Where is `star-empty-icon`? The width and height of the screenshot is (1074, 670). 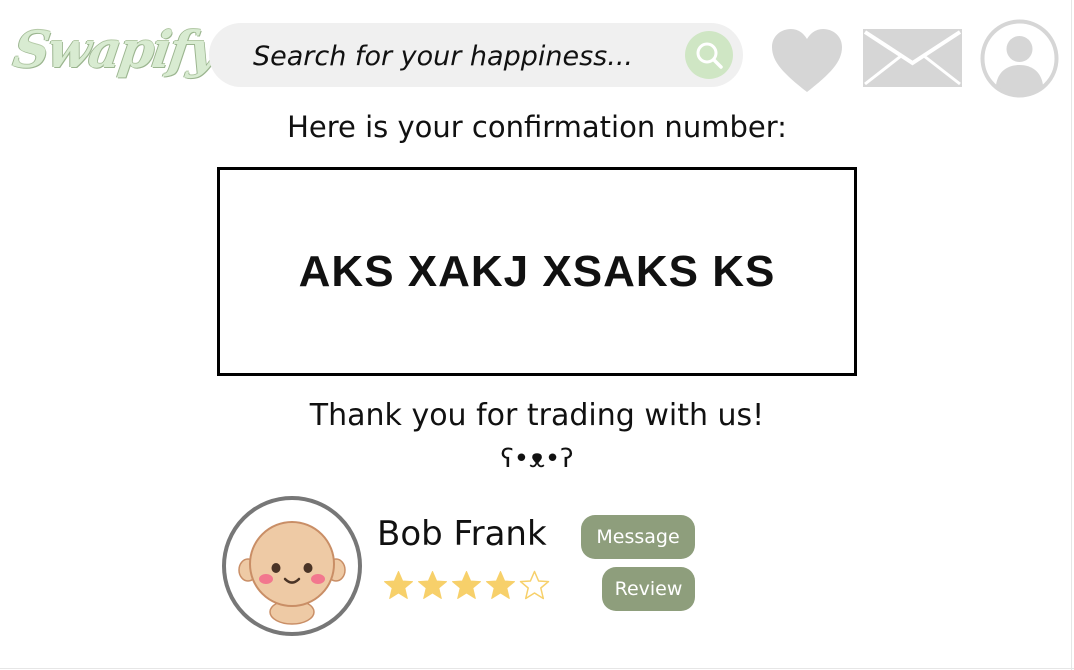 star-empty-icon is located at coordinates (534, 585).